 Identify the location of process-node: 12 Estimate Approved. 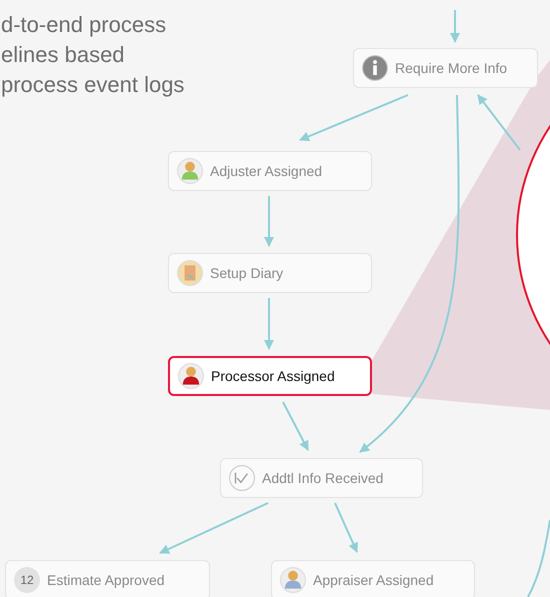
(107, 578).